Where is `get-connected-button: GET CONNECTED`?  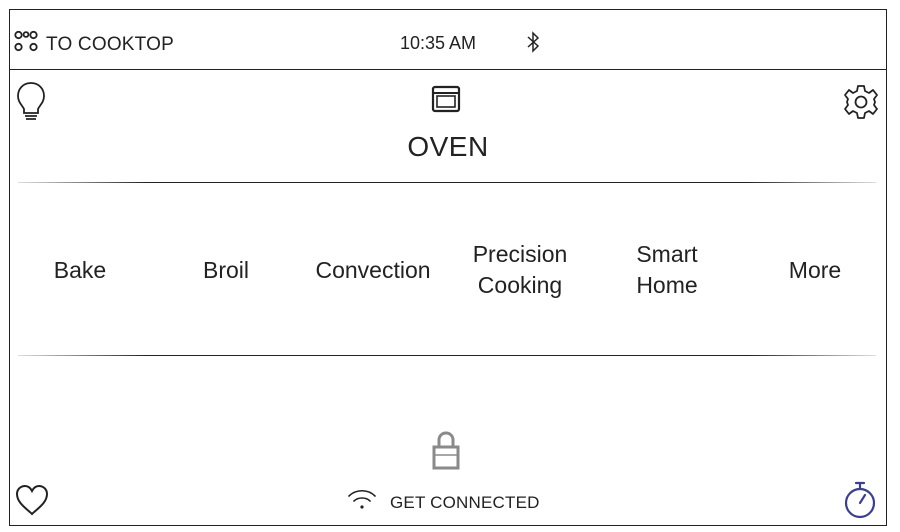 get-connected-button: GET CONNECTED is located at coordinates (443, 502).